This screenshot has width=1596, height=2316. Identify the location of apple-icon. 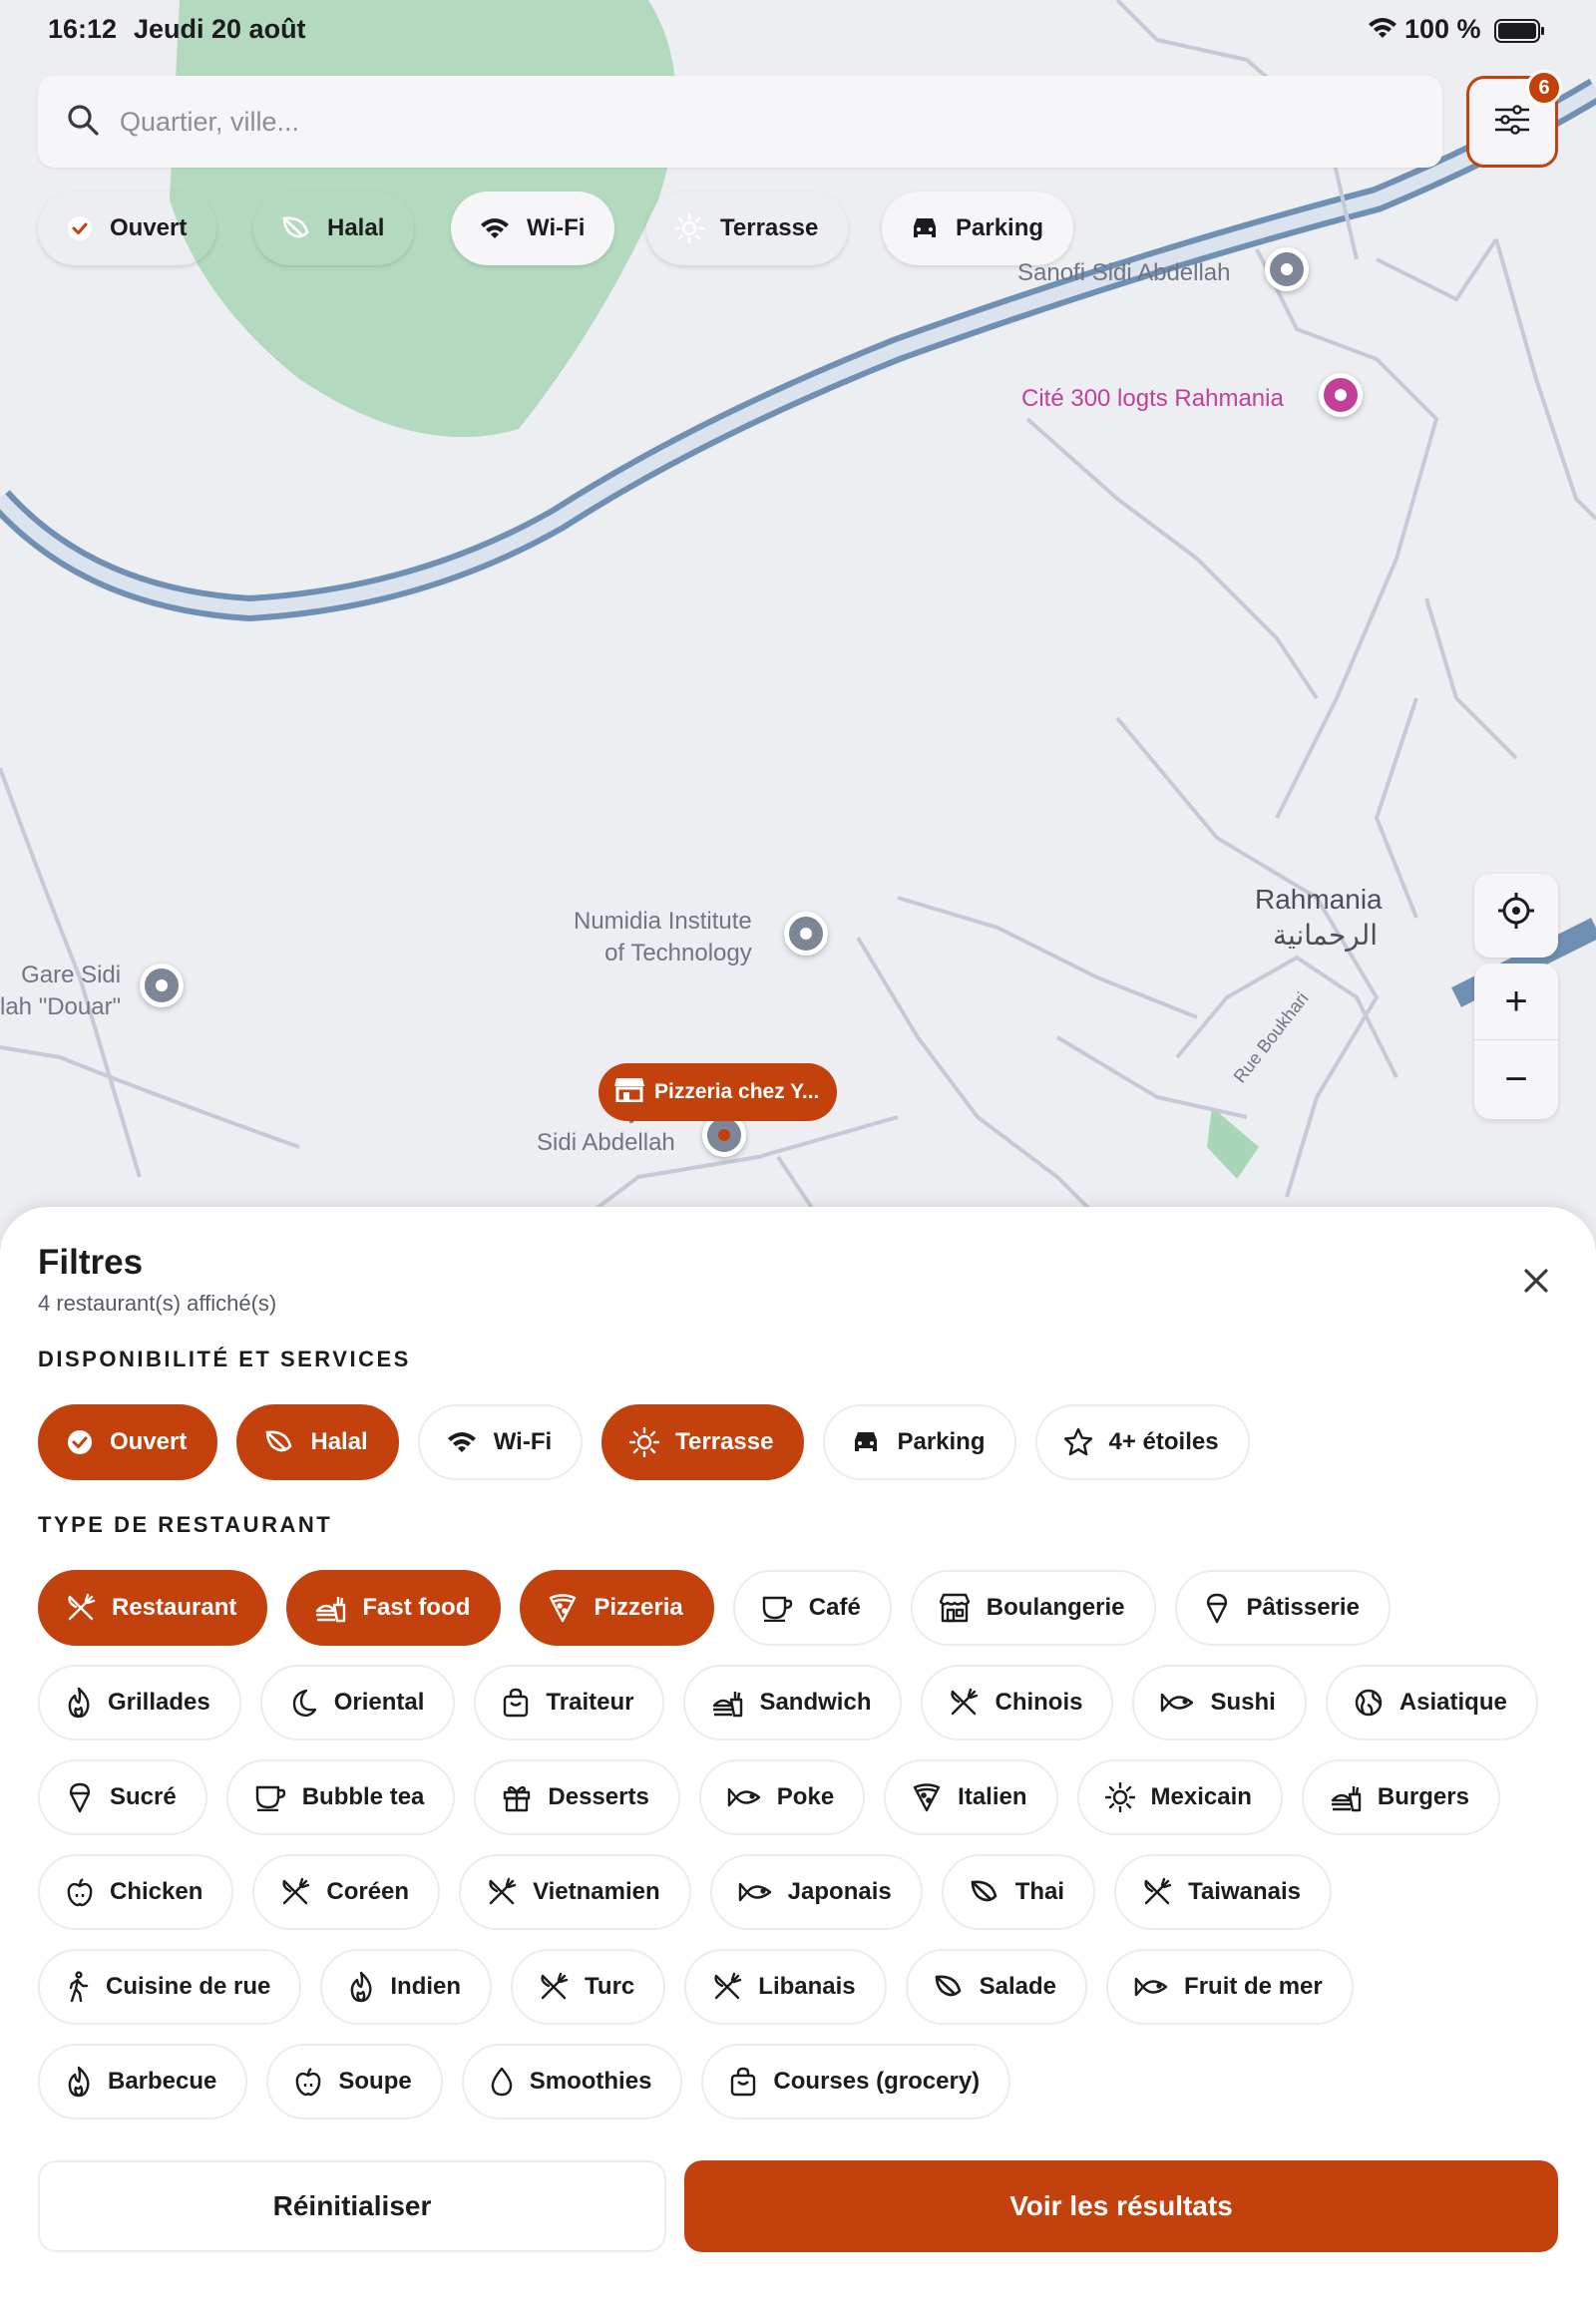
(308, 2082).